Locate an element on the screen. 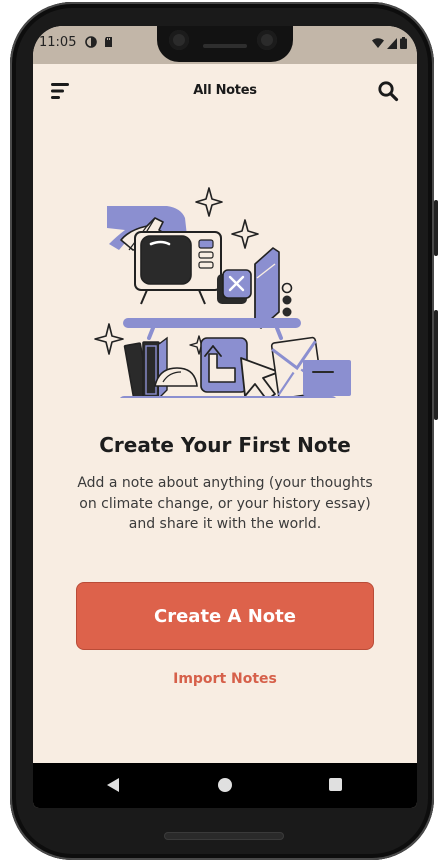 The width and height of the screenshot is (448, 864). earpiece-speaker is located at coordinates (225, 46).